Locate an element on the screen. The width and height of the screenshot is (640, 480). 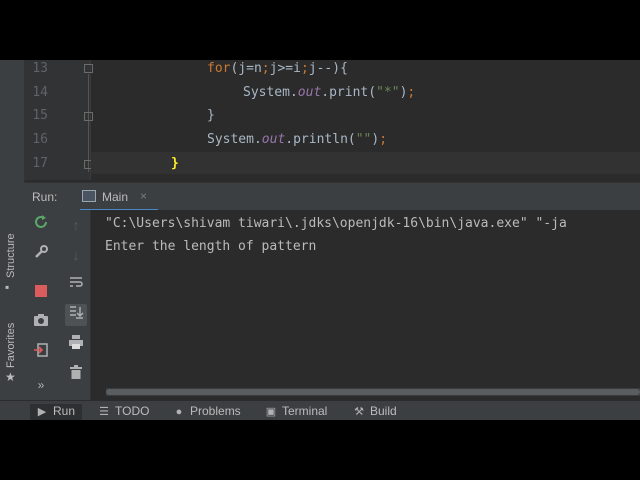
bottom-tab-label: Build is located at coordinates (383, 411).